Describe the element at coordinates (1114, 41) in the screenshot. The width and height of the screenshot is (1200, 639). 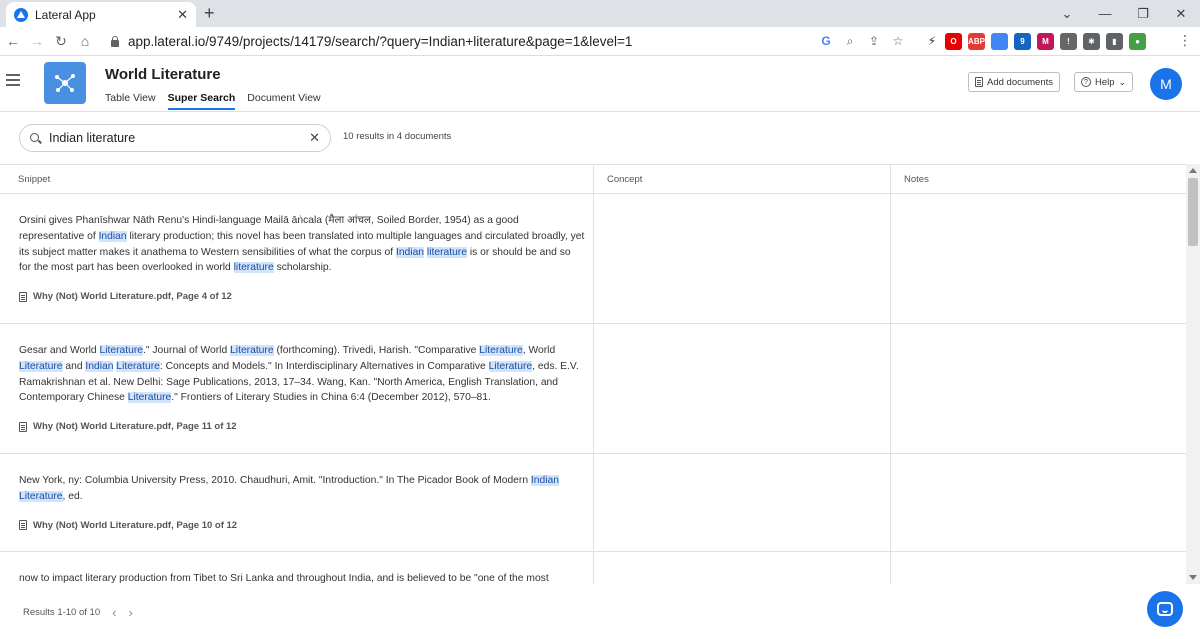
I see `sidebar-extension-icon: ▮` at that location.